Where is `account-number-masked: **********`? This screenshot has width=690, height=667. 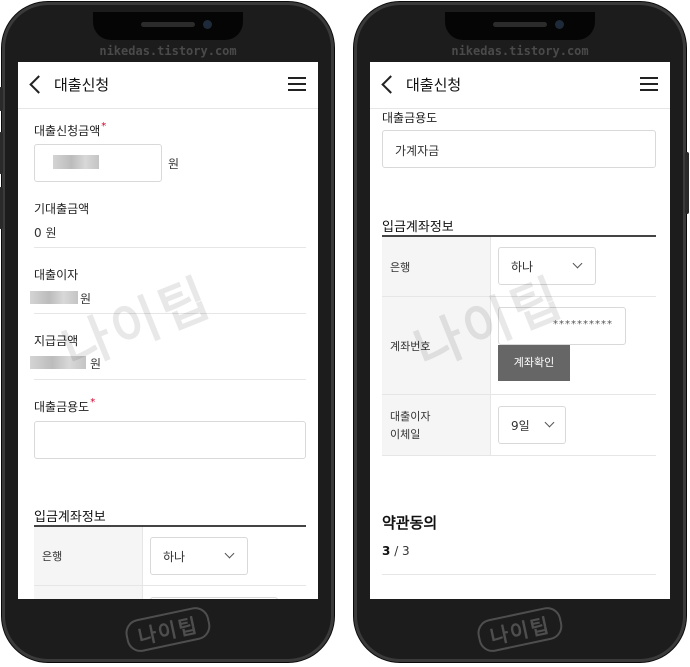
account-number-masked: ********** is located at coordinates (583, 324).